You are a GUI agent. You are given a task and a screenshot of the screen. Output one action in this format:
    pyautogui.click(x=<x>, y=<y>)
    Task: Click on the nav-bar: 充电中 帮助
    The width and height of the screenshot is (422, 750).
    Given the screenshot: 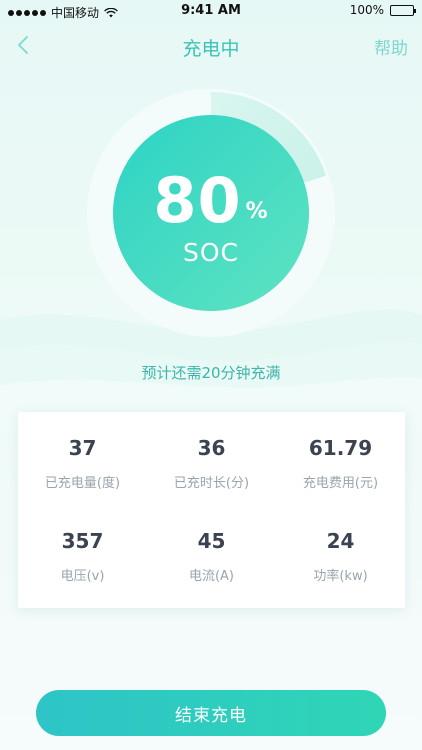 What is the action you would take?
    pyautogui.click(x=211, y=45)
    